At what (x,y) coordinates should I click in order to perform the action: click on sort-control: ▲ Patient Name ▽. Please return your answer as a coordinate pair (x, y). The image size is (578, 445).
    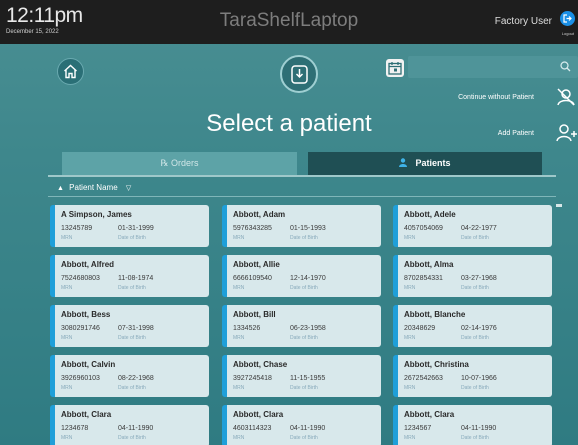
    Looking at the image, I should click on (94, 187).